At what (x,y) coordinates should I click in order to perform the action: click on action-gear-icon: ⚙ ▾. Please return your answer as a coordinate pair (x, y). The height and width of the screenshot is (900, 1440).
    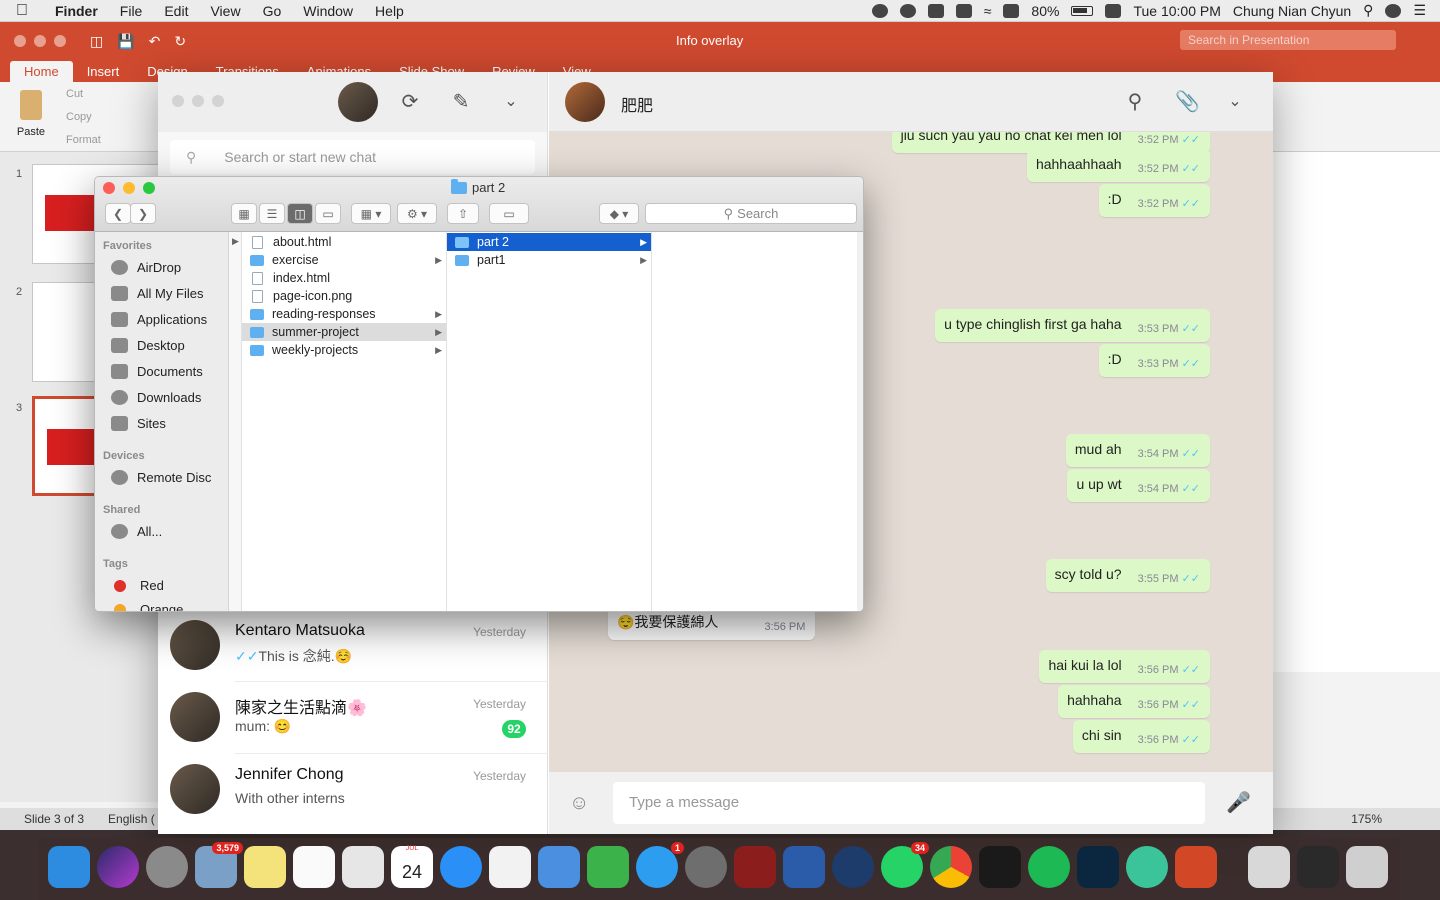
    Looking at the image, I should click on (417, 213).